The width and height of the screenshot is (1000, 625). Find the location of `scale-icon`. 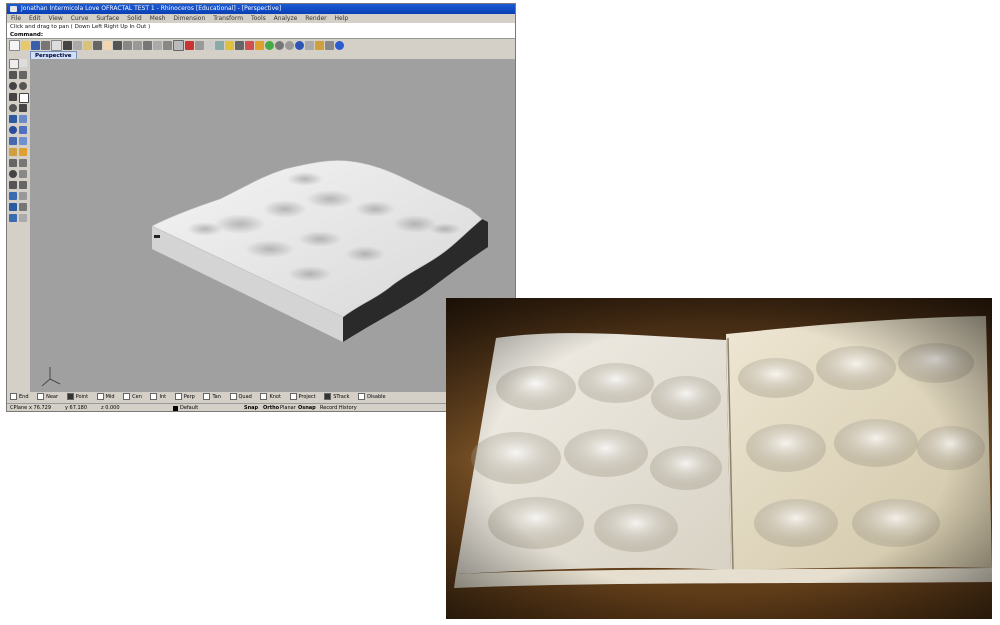

scale-icon is located at coordinates (23, 174).